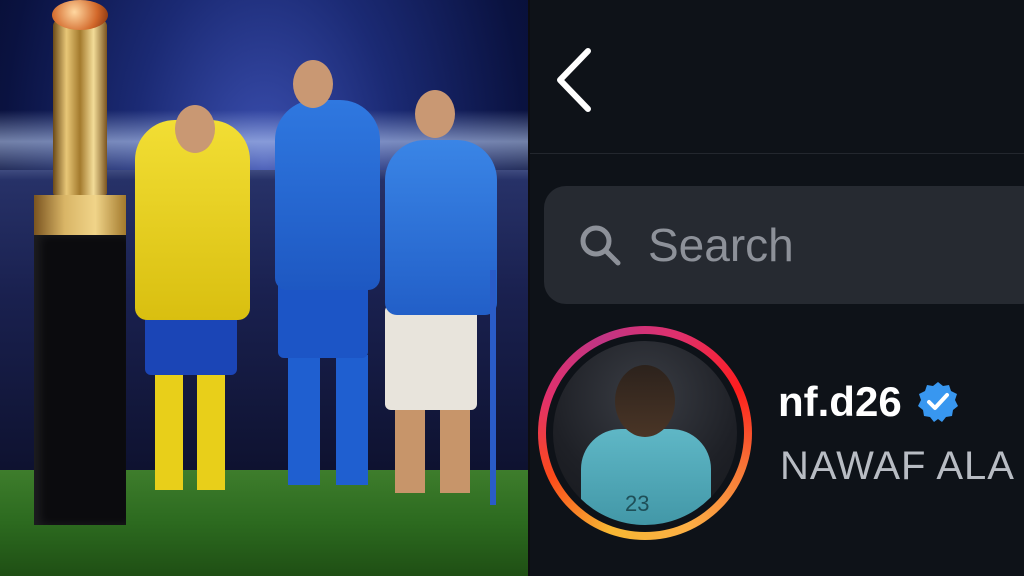 Image resolution: width=1024 pixels, height=576 pixels. What do you see at coordinates (897, 466) in the screenshot?
I see `full-name: NAWAF ALA` at bounding box center [897, 466].